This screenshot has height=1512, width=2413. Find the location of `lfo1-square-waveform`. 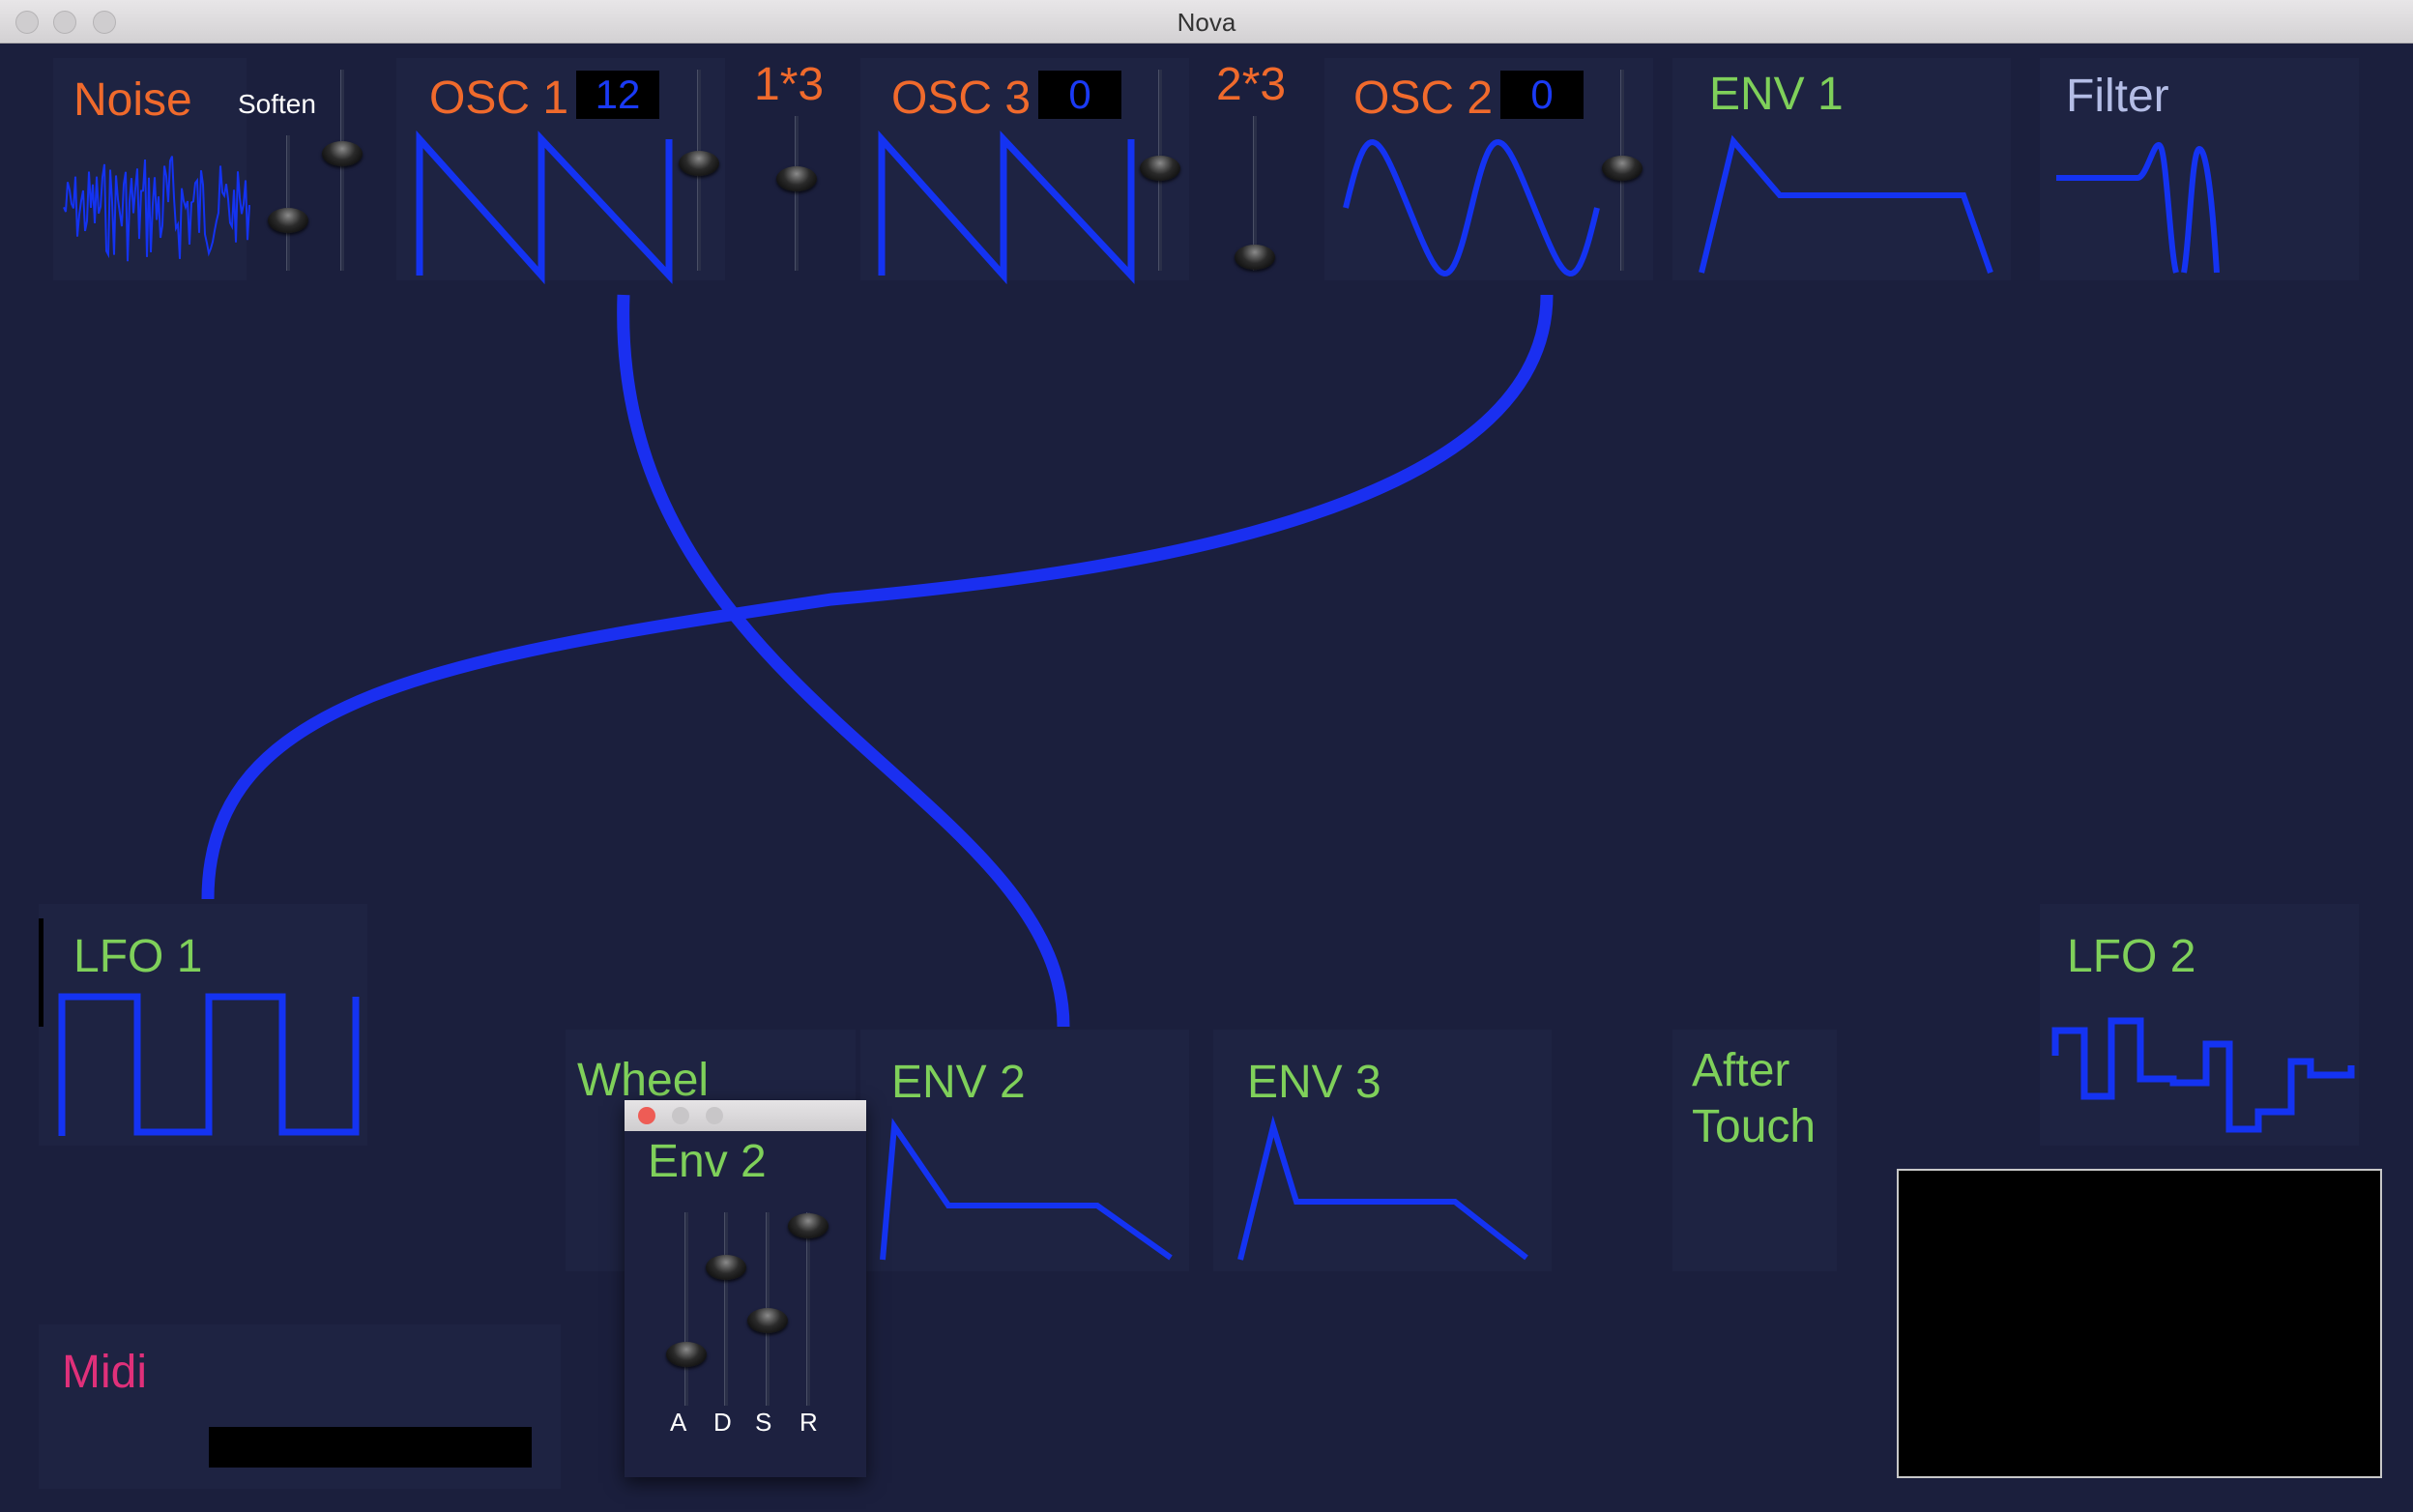

lfo1-square-waveform is located at coordinates (212, 1068).